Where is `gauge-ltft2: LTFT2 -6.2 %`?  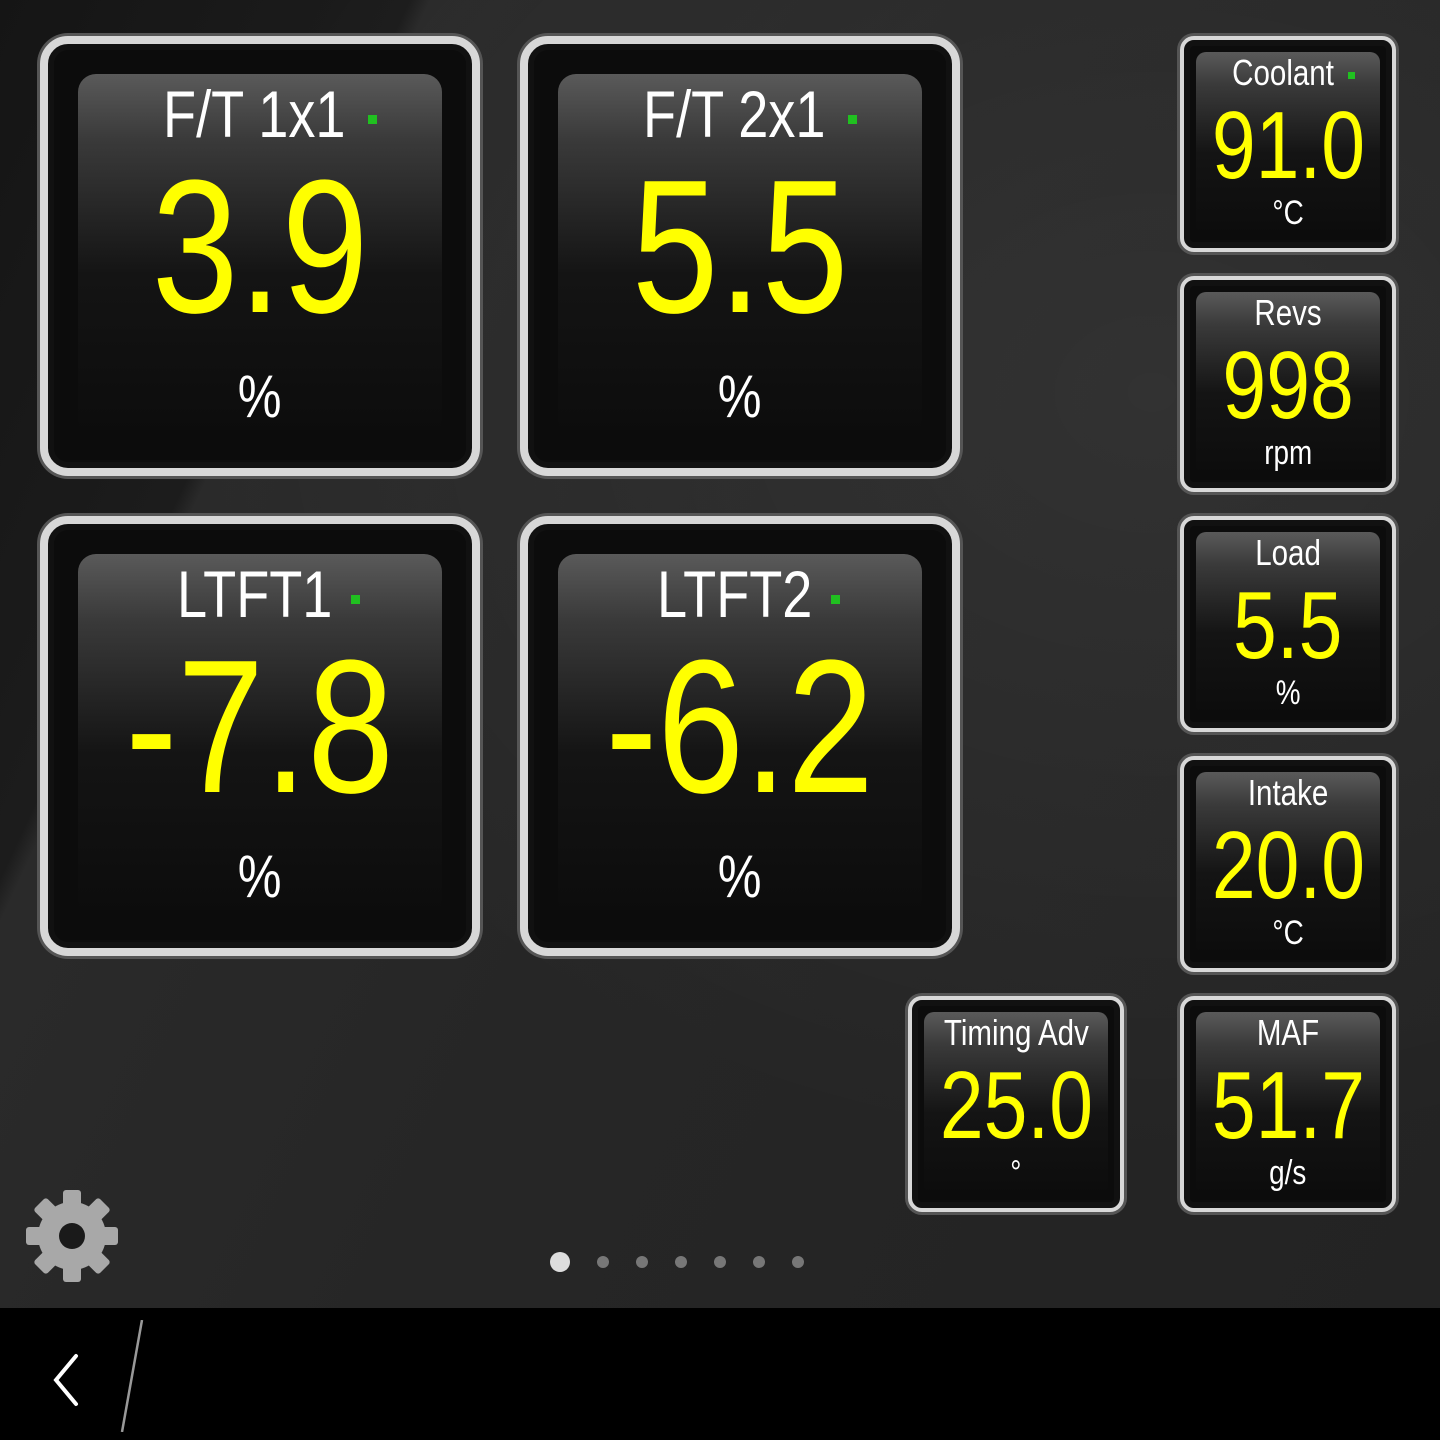 gauge-ltft2: LTFT2 -6.2 % is located at coordinates (740, 736).